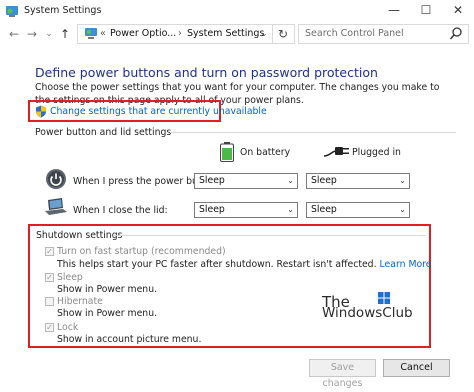 The height and width of the screenshot is (392, 474). What do you see at coordinates (14, 34) in the screenshot?
I see `back-icon: ←` at bounding box center [14, 34].